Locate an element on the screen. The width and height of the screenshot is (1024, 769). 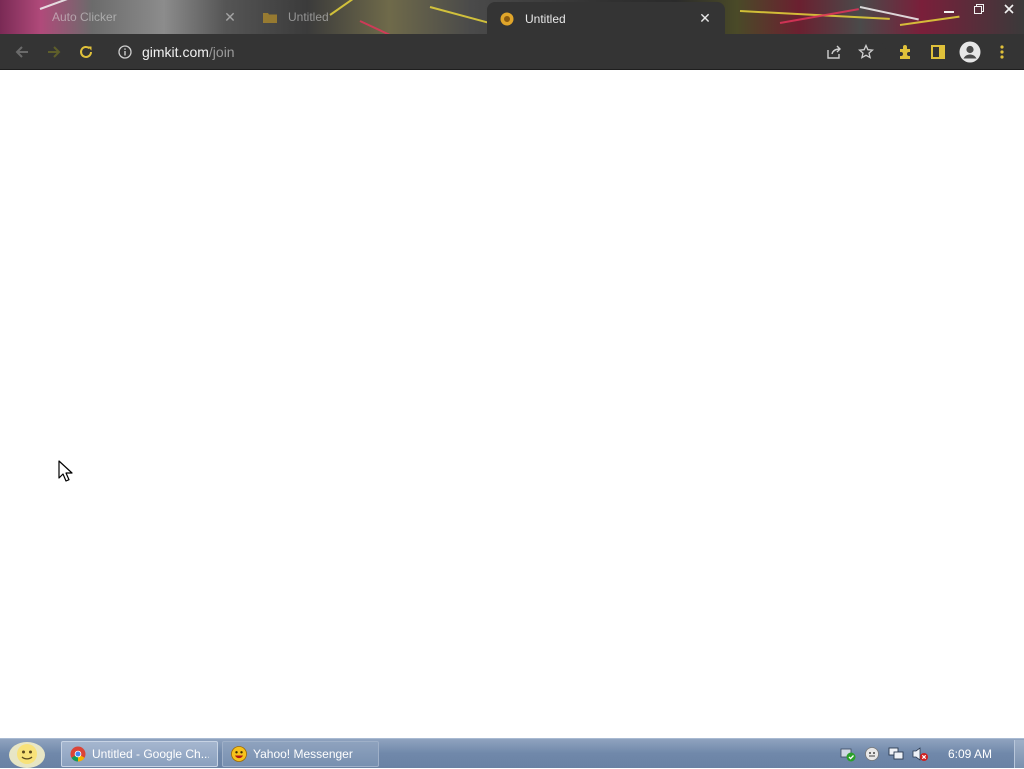
tab-untitled-active: Untitled ✕ is located at coordinates (606, 18).